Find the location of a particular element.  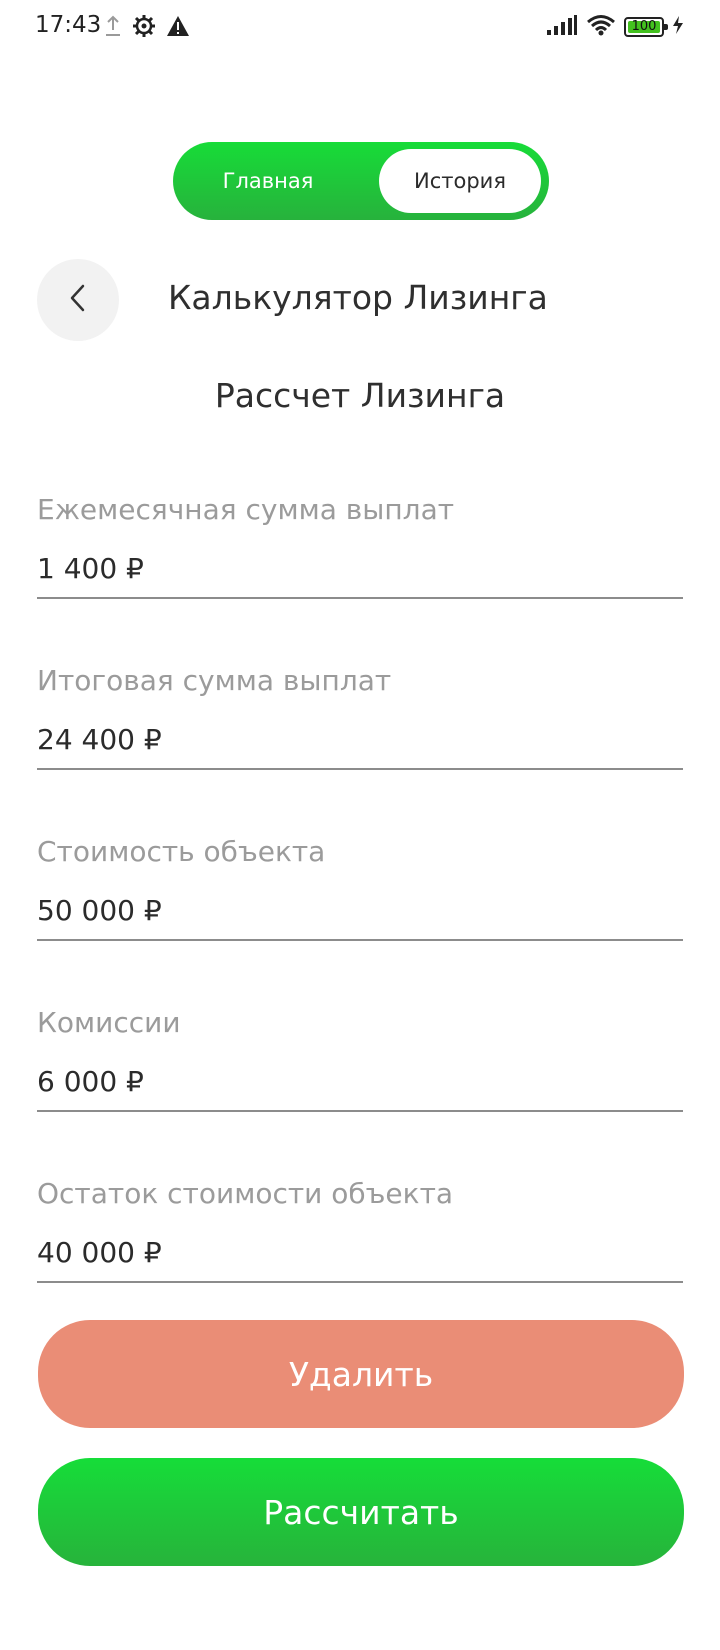

field-label: Стоимость объекта is located at coordinates (181, 851).